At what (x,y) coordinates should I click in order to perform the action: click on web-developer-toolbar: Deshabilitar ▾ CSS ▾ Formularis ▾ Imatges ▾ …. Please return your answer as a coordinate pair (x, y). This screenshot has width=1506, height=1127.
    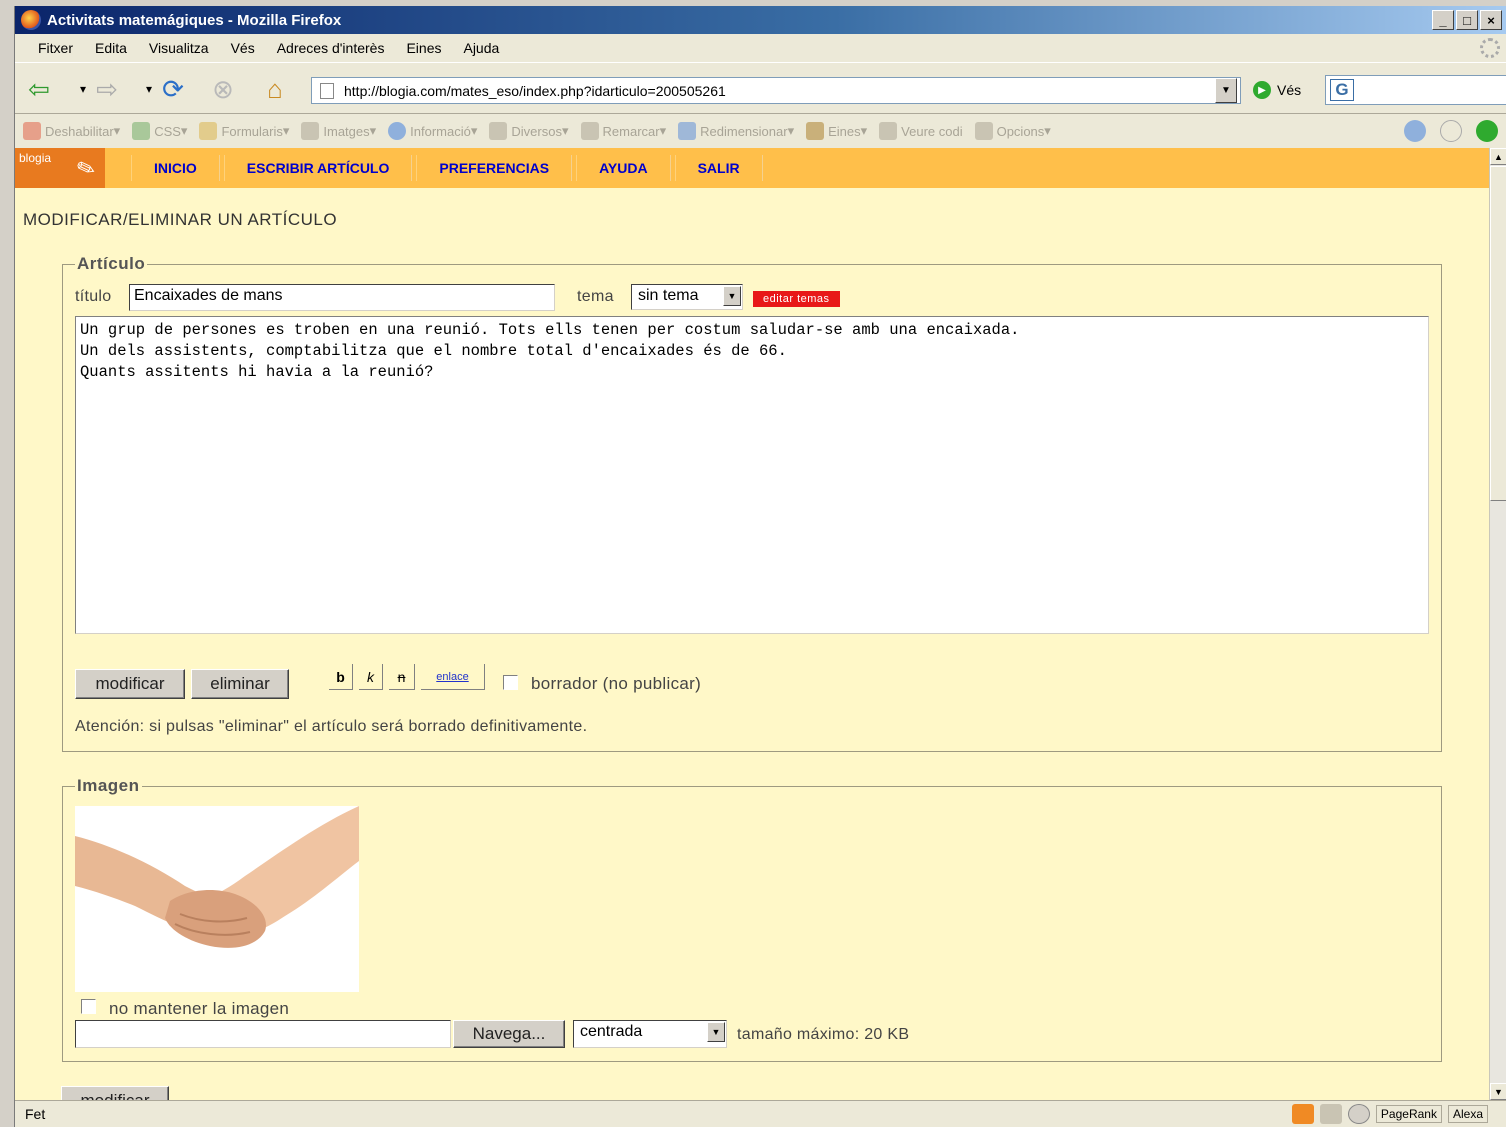
    Looking at the image, I should click on (760, 131).